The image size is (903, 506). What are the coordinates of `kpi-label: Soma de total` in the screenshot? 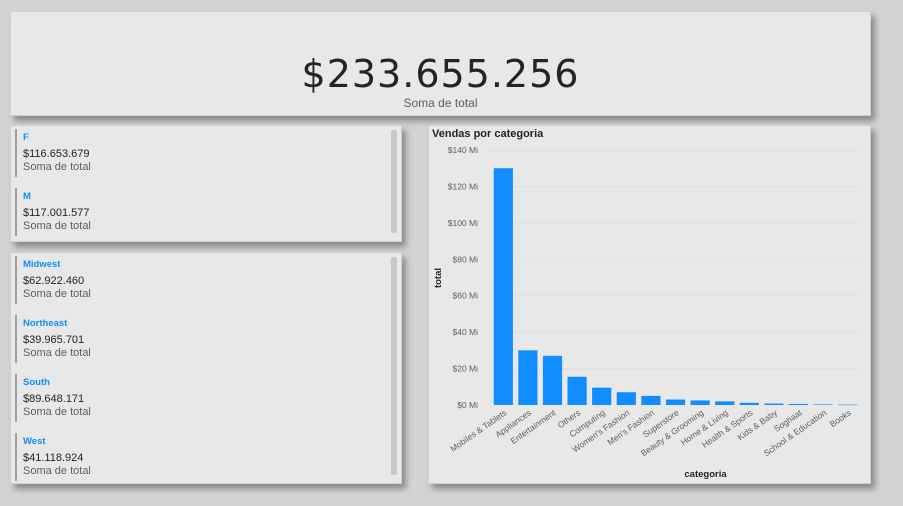 It's located at (440, 103).